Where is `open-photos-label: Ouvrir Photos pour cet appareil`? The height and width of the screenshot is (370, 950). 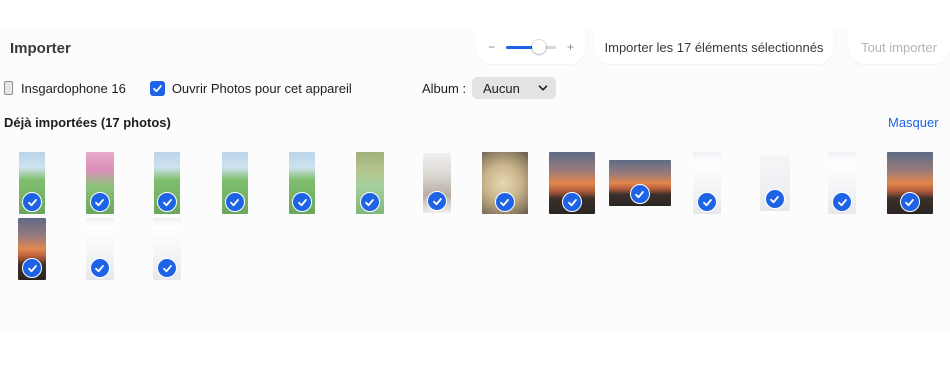 open-photos-label: Ouvrir Photos pour cet appareil is located at coordinates (262, 88).